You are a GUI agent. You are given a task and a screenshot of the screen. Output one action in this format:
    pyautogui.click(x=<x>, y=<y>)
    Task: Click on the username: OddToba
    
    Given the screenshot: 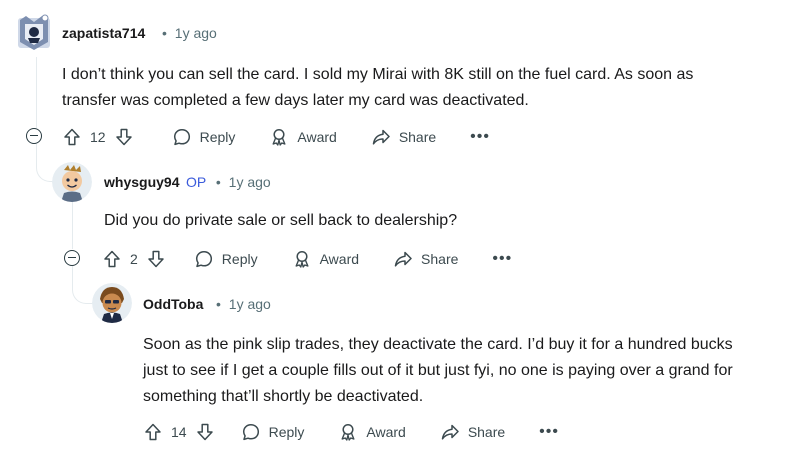 What is the action you would take?
    pyautogui.click(x=173, y=304)
    